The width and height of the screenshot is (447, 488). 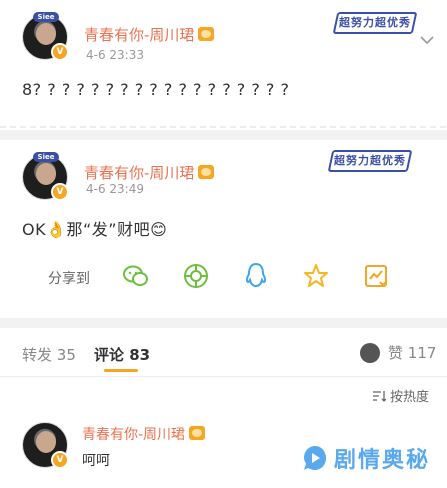 I want to click on post-text: 8? ? ? ? ? ? ? ? ? ? ? ? ? ? ? ? ? ?, so click(x=156, y=89).